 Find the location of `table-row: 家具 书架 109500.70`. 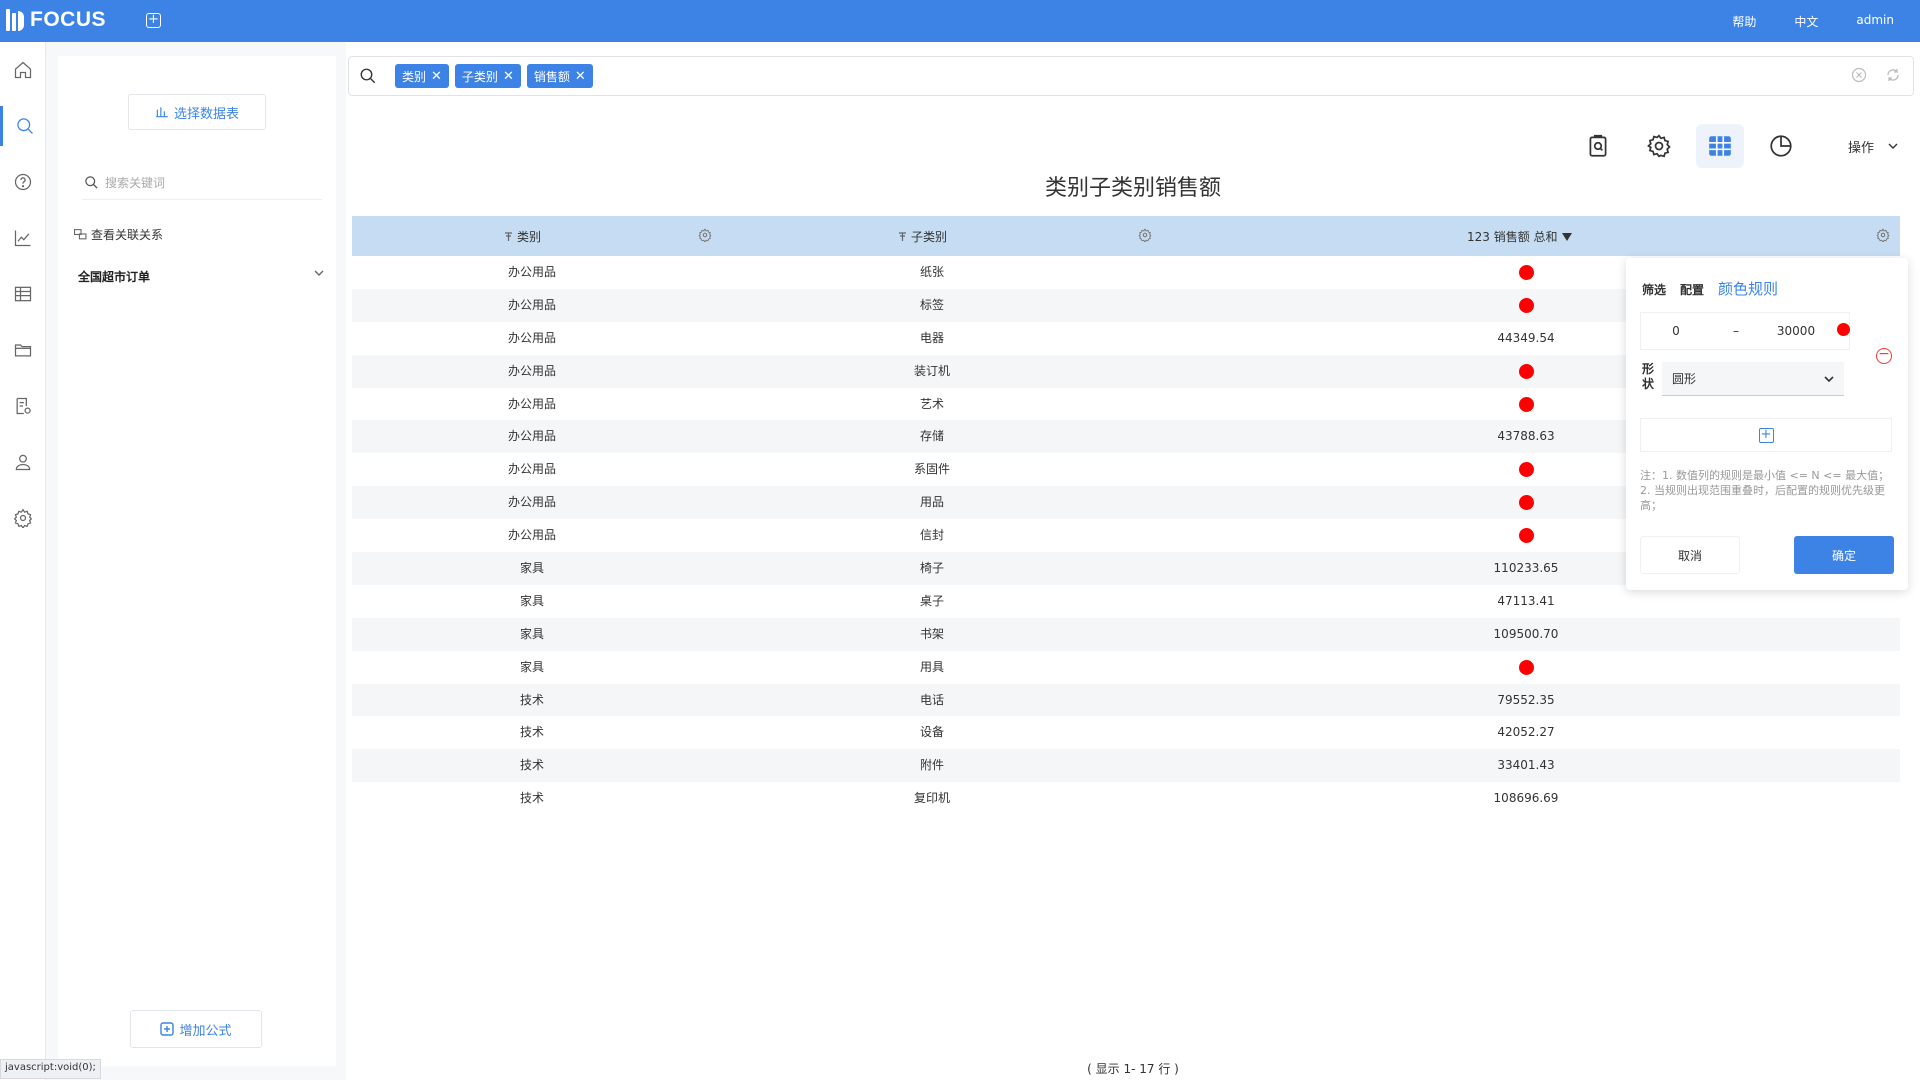

table-row: 家具 书架 109500.70 is located at coordinates (1126, 634).